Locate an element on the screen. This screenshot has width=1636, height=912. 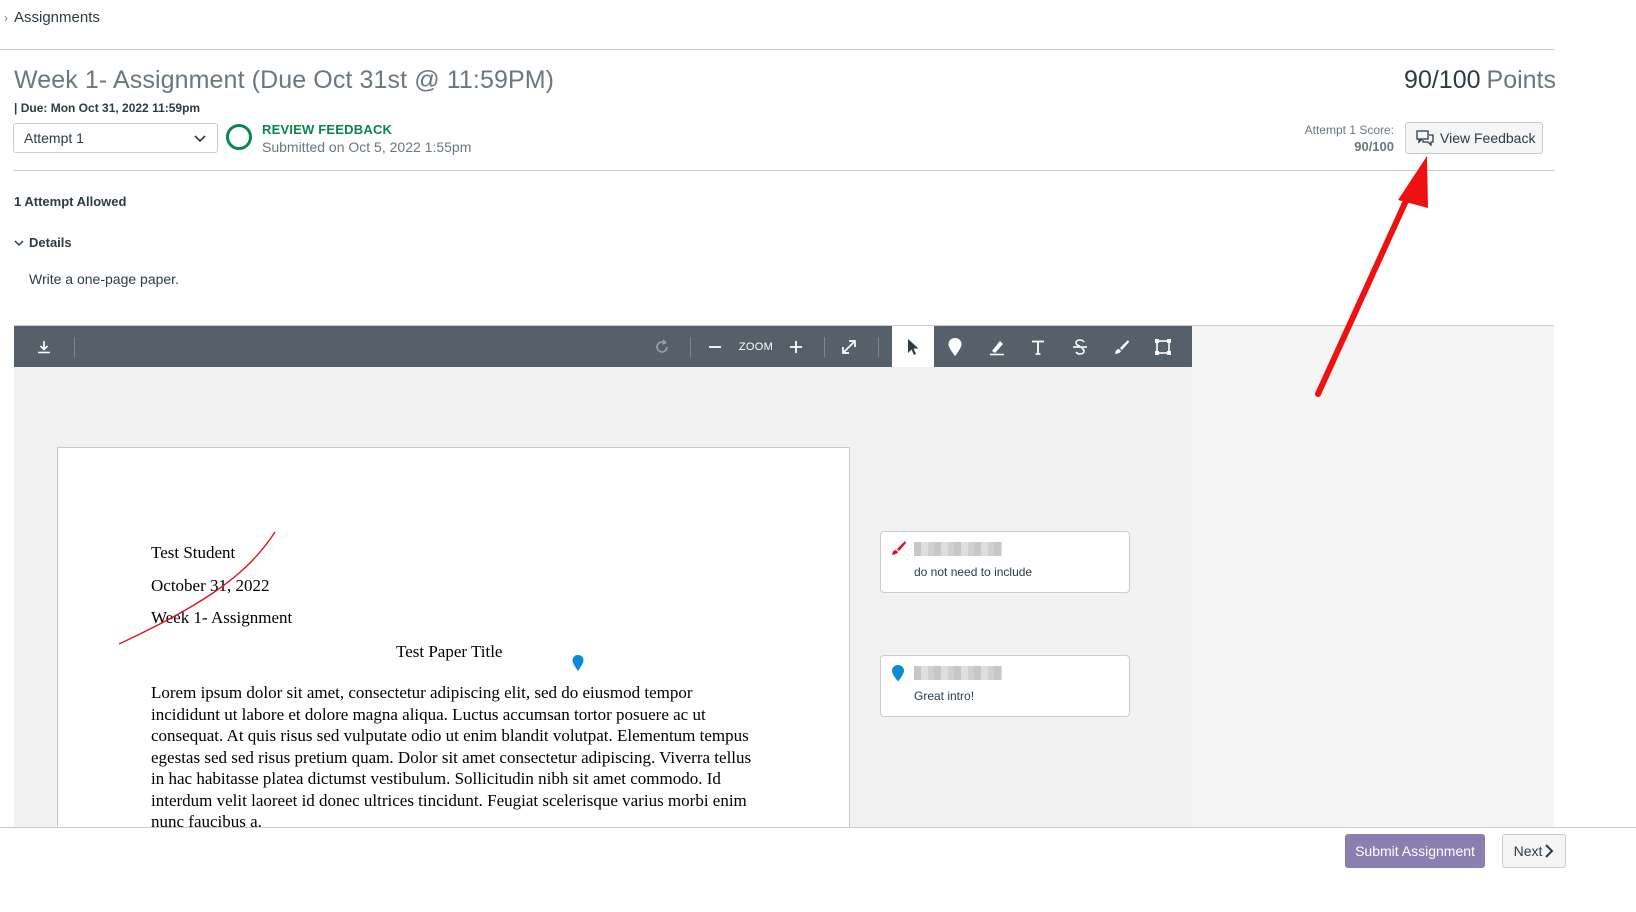
submit-assignment-button: Submit Assignment is located at coordinates (1415, 851).